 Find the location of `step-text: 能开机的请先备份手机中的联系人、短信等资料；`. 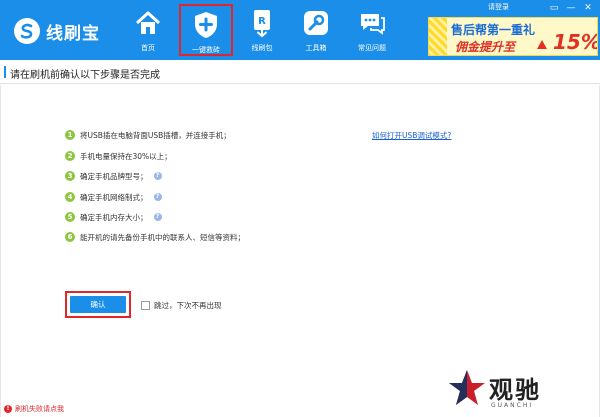

step-text: 能开机的请先备份手机中的联系人、短信等资料； is located at coordinates (162, 237).